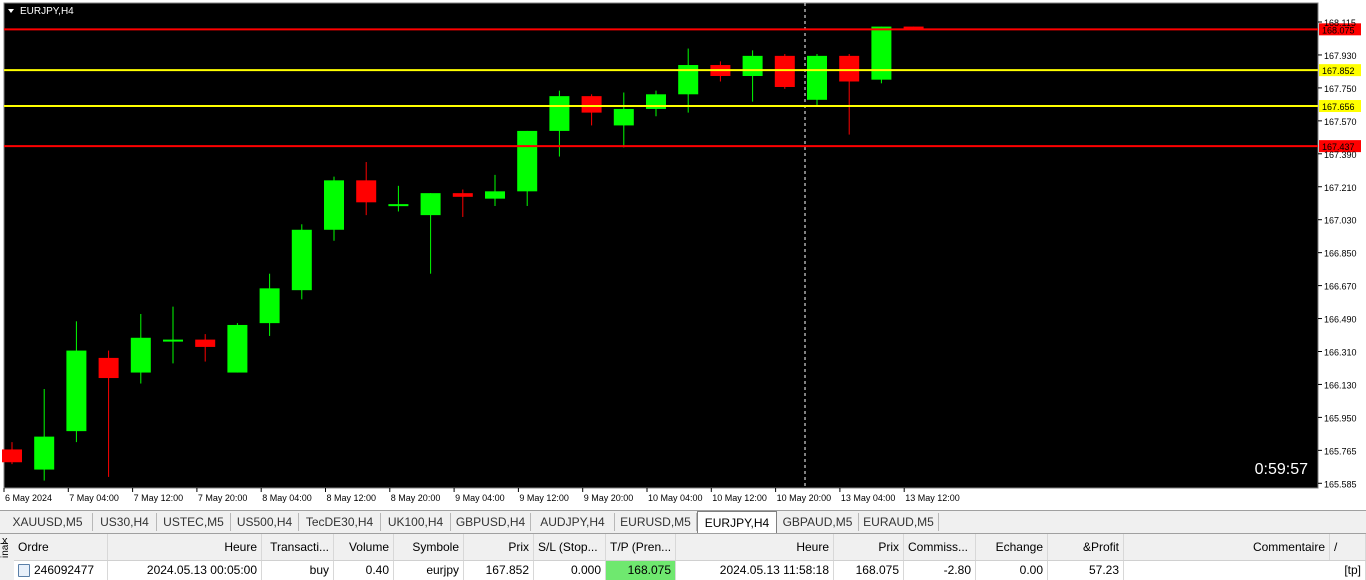  Describe the element at coordinates (1086, 547) in the screenshot. I see `orders-column-header: &Profit` at that location.